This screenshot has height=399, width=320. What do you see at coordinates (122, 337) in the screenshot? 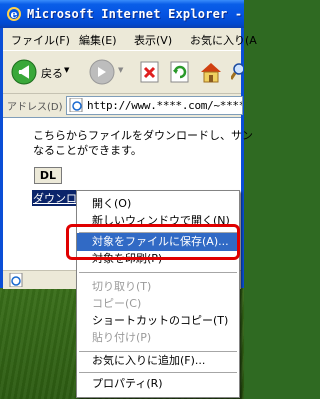
I see `menu-item-label: 貼り付け(P)` at bounding box center [122, 337].